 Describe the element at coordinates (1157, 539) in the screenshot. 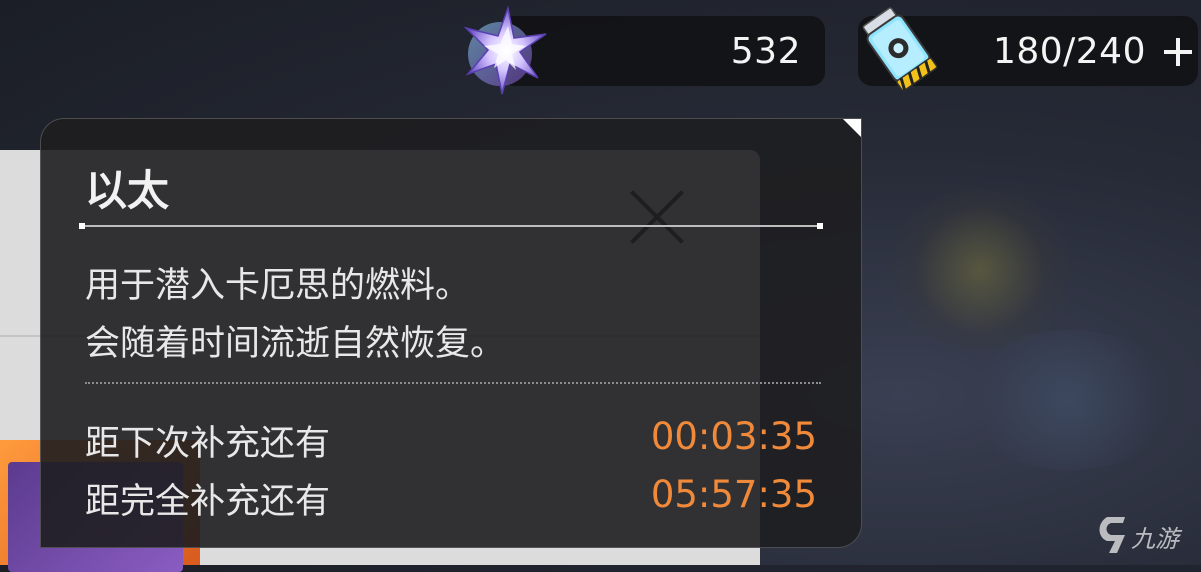

I see `svg-text: 九游` at that location.